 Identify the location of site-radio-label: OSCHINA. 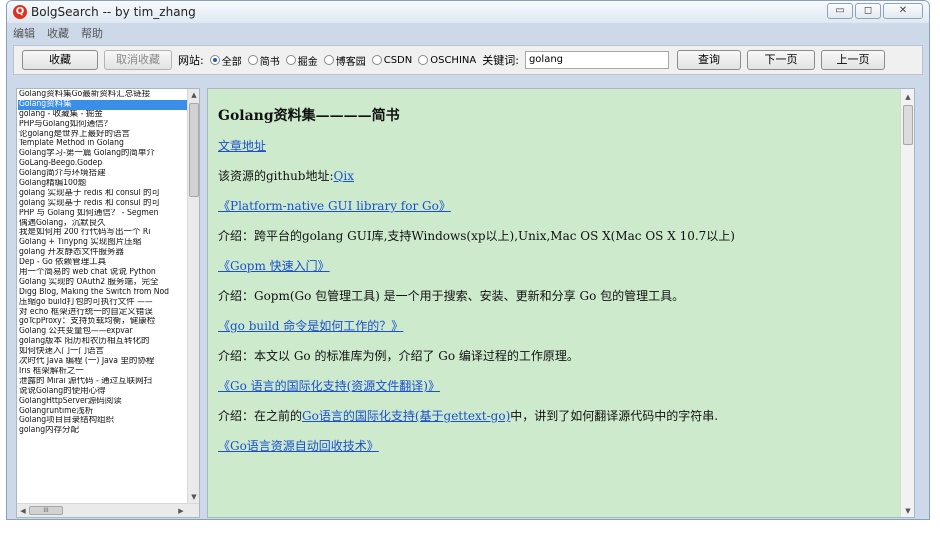
(453, 60).